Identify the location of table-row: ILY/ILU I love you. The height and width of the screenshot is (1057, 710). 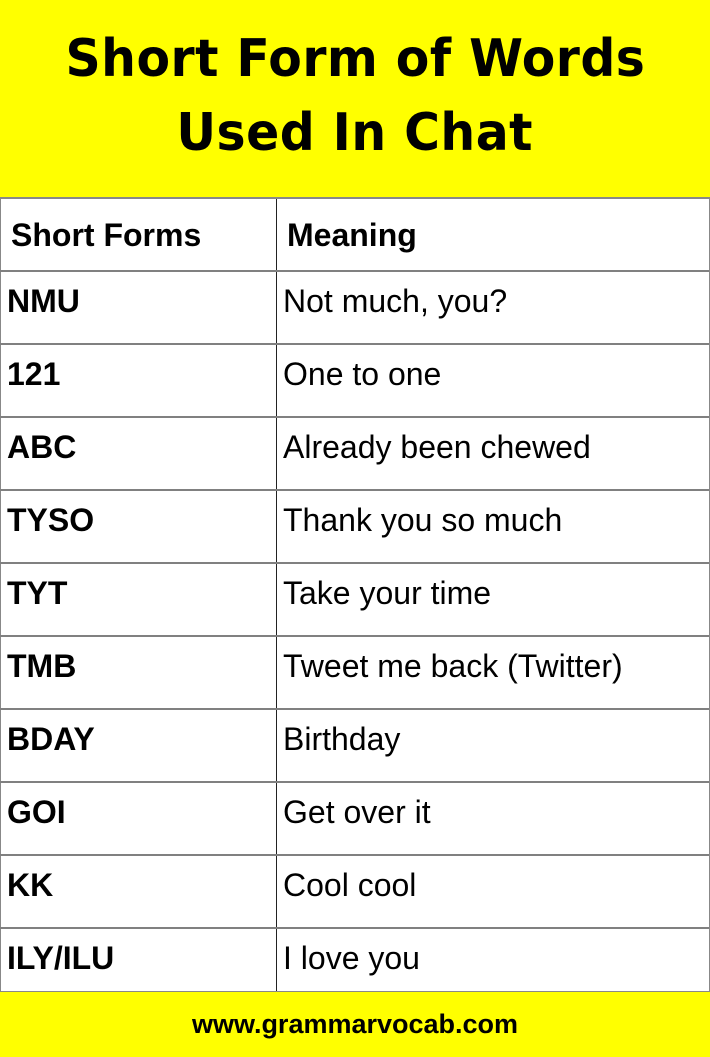
(355, 963).